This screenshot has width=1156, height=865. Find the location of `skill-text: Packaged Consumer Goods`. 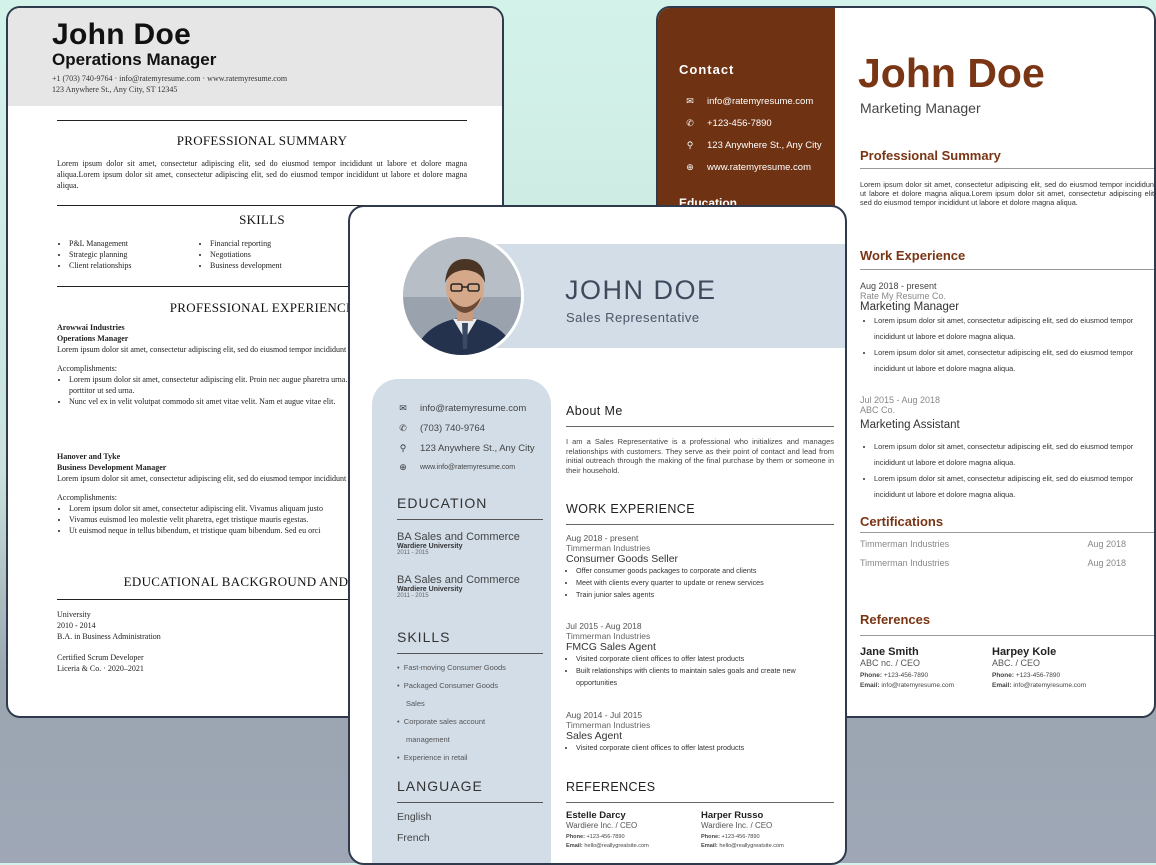

skill-text: Packaged Consumer Goods is located at coordinates (451, 685).